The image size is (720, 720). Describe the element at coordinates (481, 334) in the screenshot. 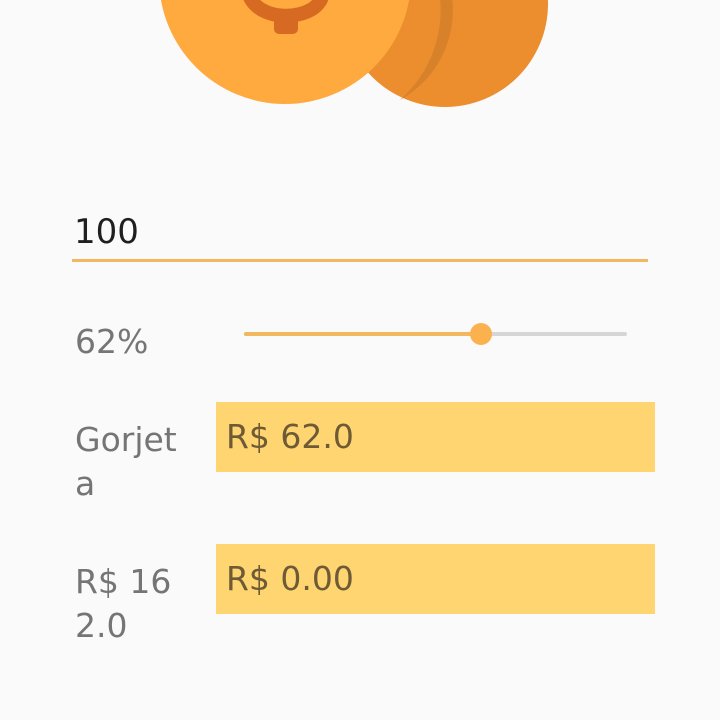

I see `slider-thumb` at that location.